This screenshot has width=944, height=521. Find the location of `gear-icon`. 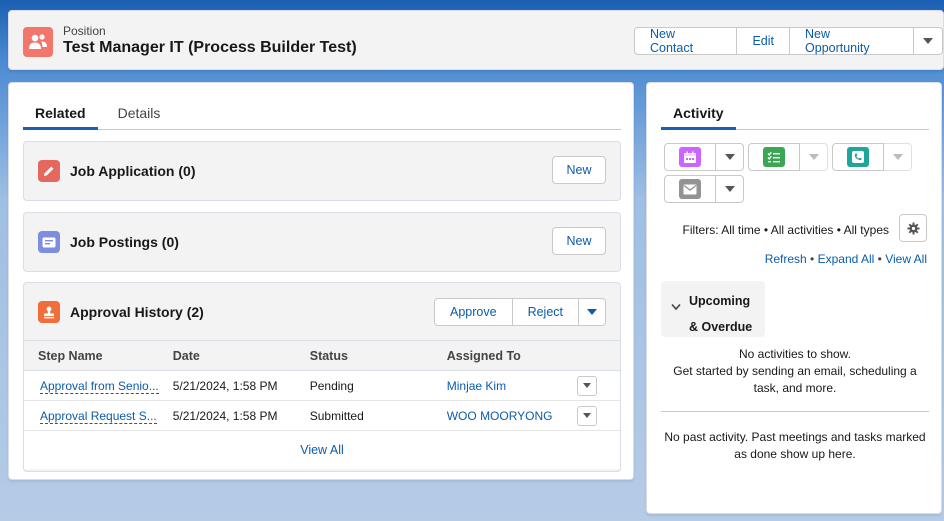

gear-icon is located at coordinates (913, 228).